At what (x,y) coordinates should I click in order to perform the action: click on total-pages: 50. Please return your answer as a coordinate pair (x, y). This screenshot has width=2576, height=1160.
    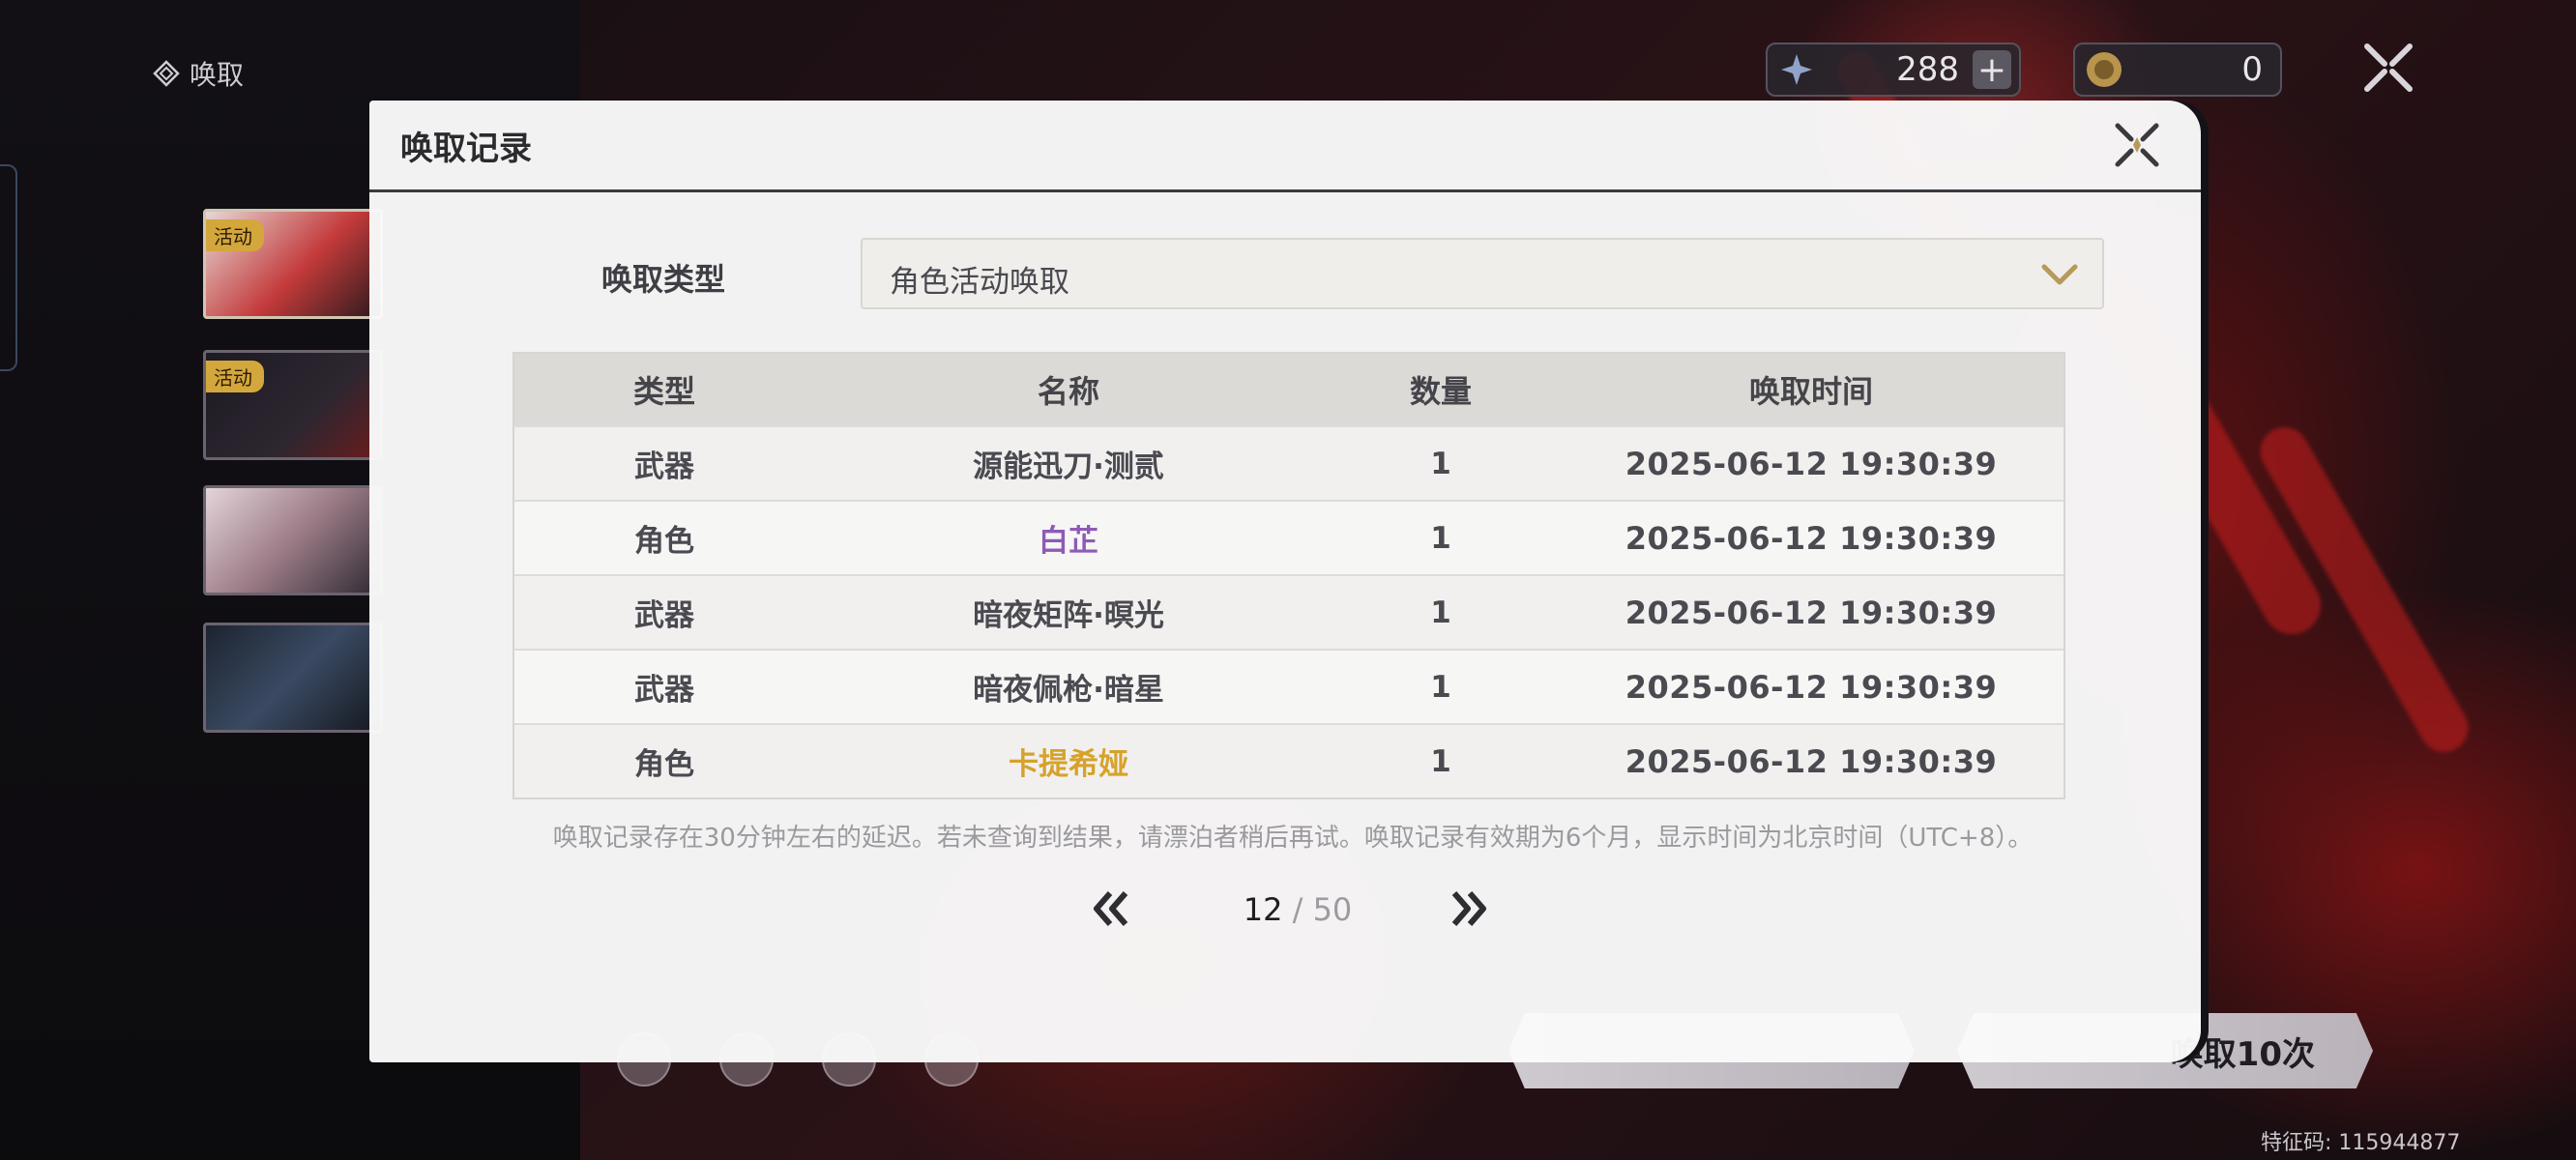
    Looking at the image, I should click on (1332, 910).